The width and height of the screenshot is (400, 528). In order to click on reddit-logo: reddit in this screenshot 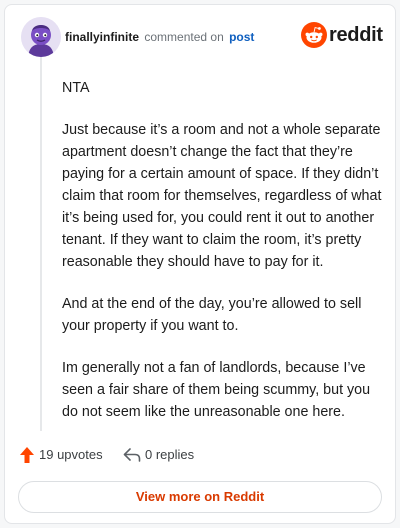, I will do `click(342, 36)`.